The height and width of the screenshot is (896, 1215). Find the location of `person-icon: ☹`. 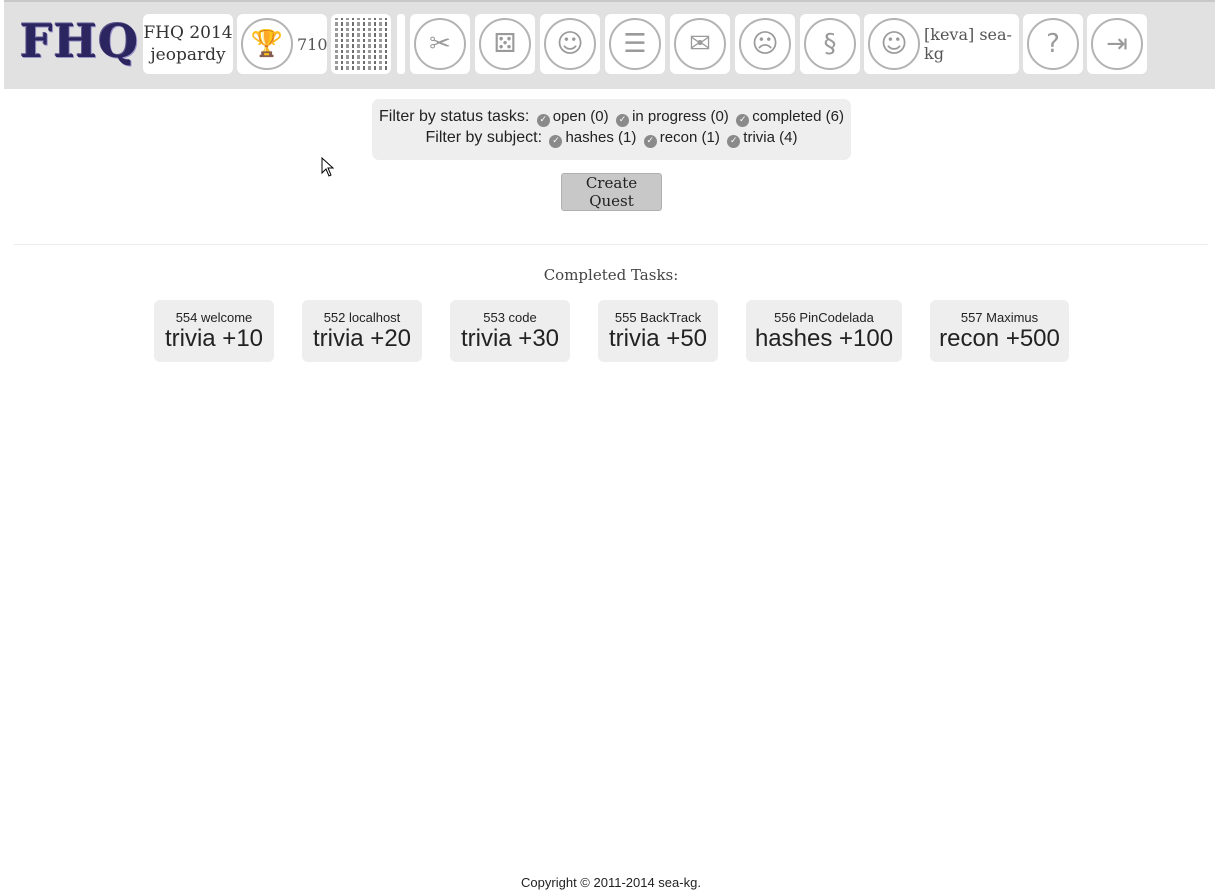

person-icon: ☹ is located at coordinates (765, 44).